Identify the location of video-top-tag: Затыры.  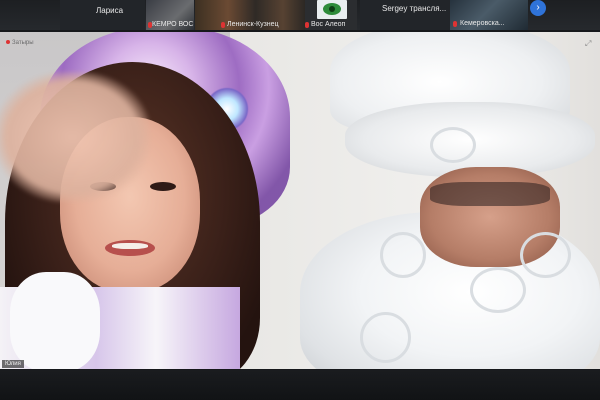
(20, 43).